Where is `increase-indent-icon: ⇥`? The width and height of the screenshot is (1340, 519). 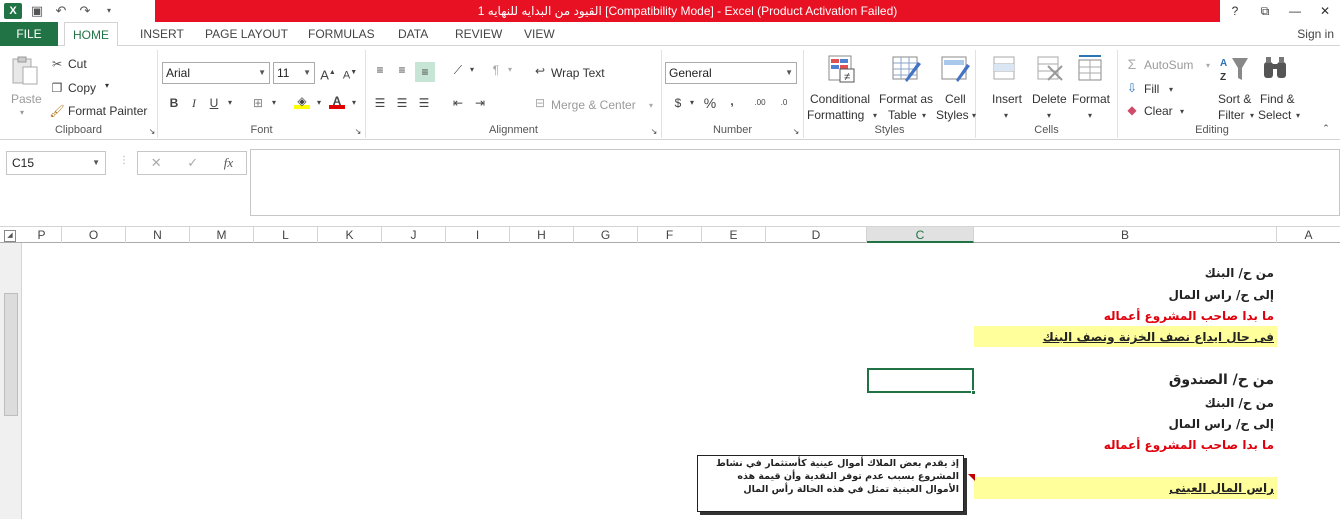
increase-indent-icon: ⇥ is located at coordinates (480, 103).